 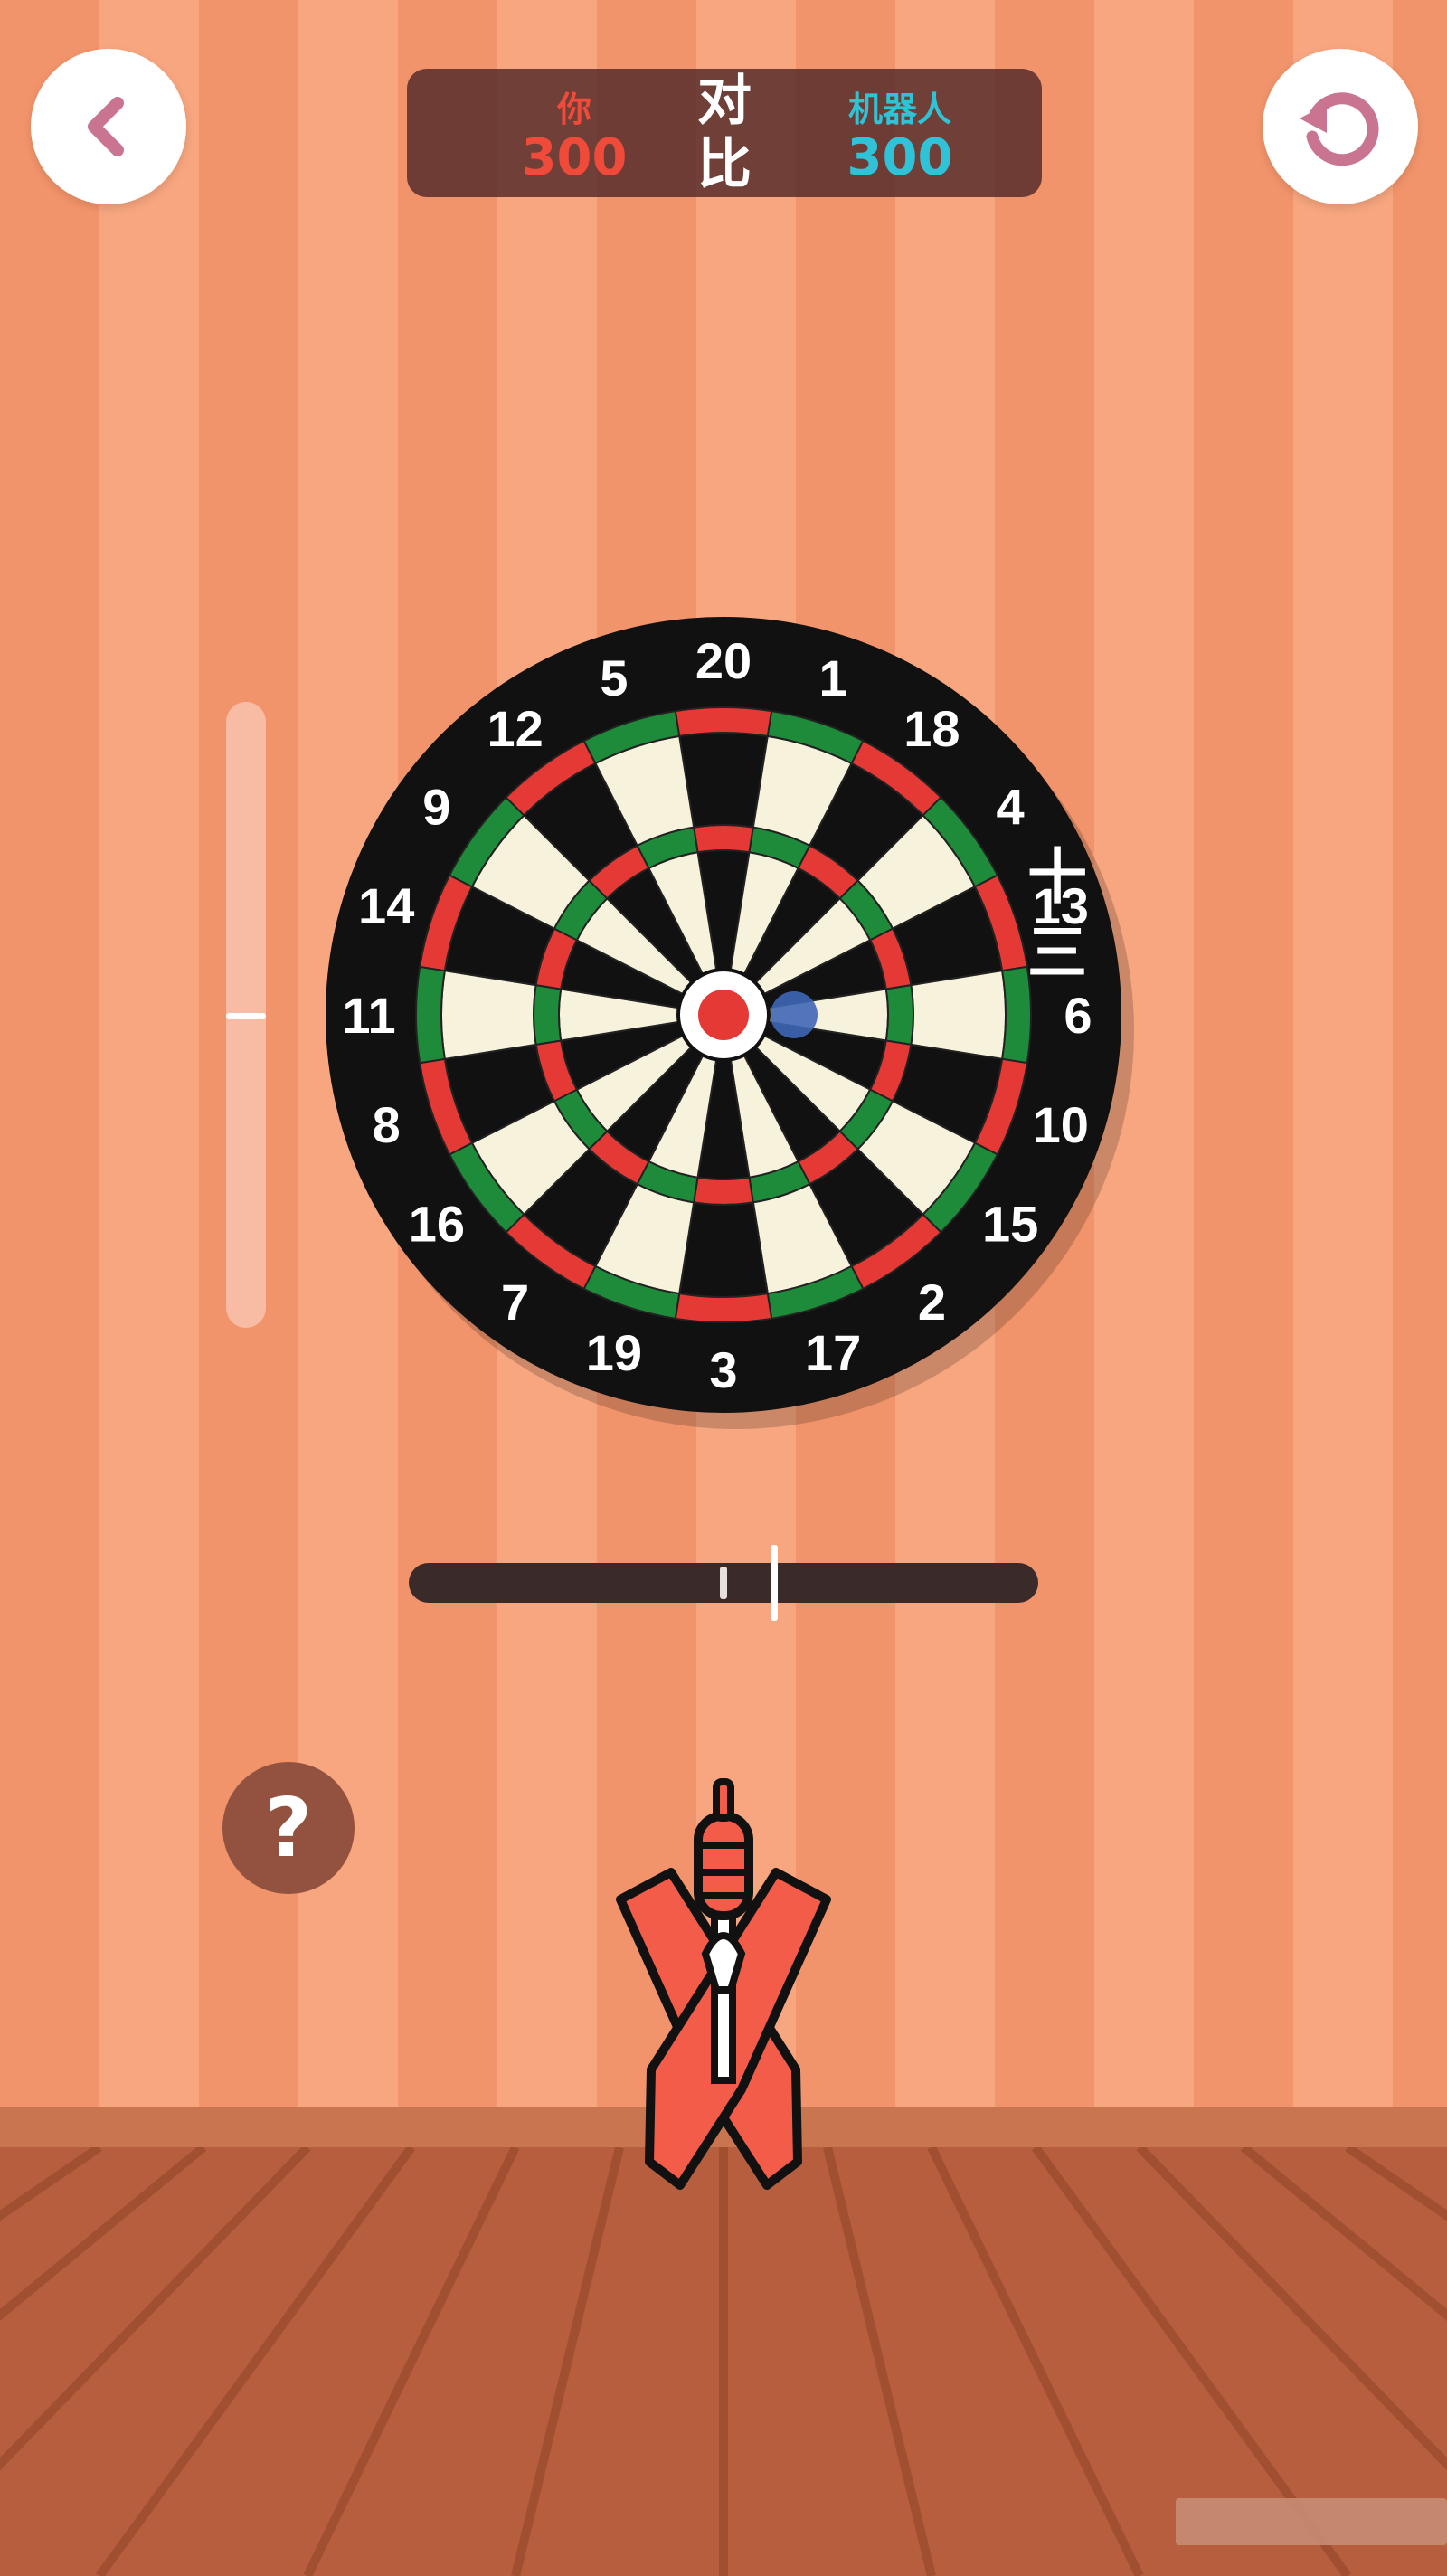 I want to click on vs-top: 对, so click(x=724, y=102).